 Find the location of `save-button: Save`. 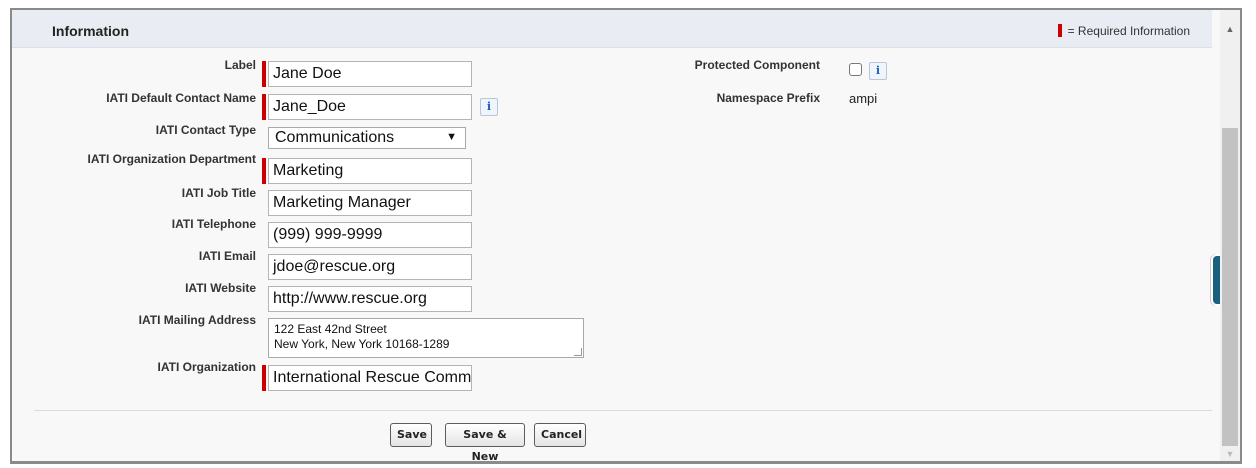

save-button: Save is located at coordinates (411, 435).